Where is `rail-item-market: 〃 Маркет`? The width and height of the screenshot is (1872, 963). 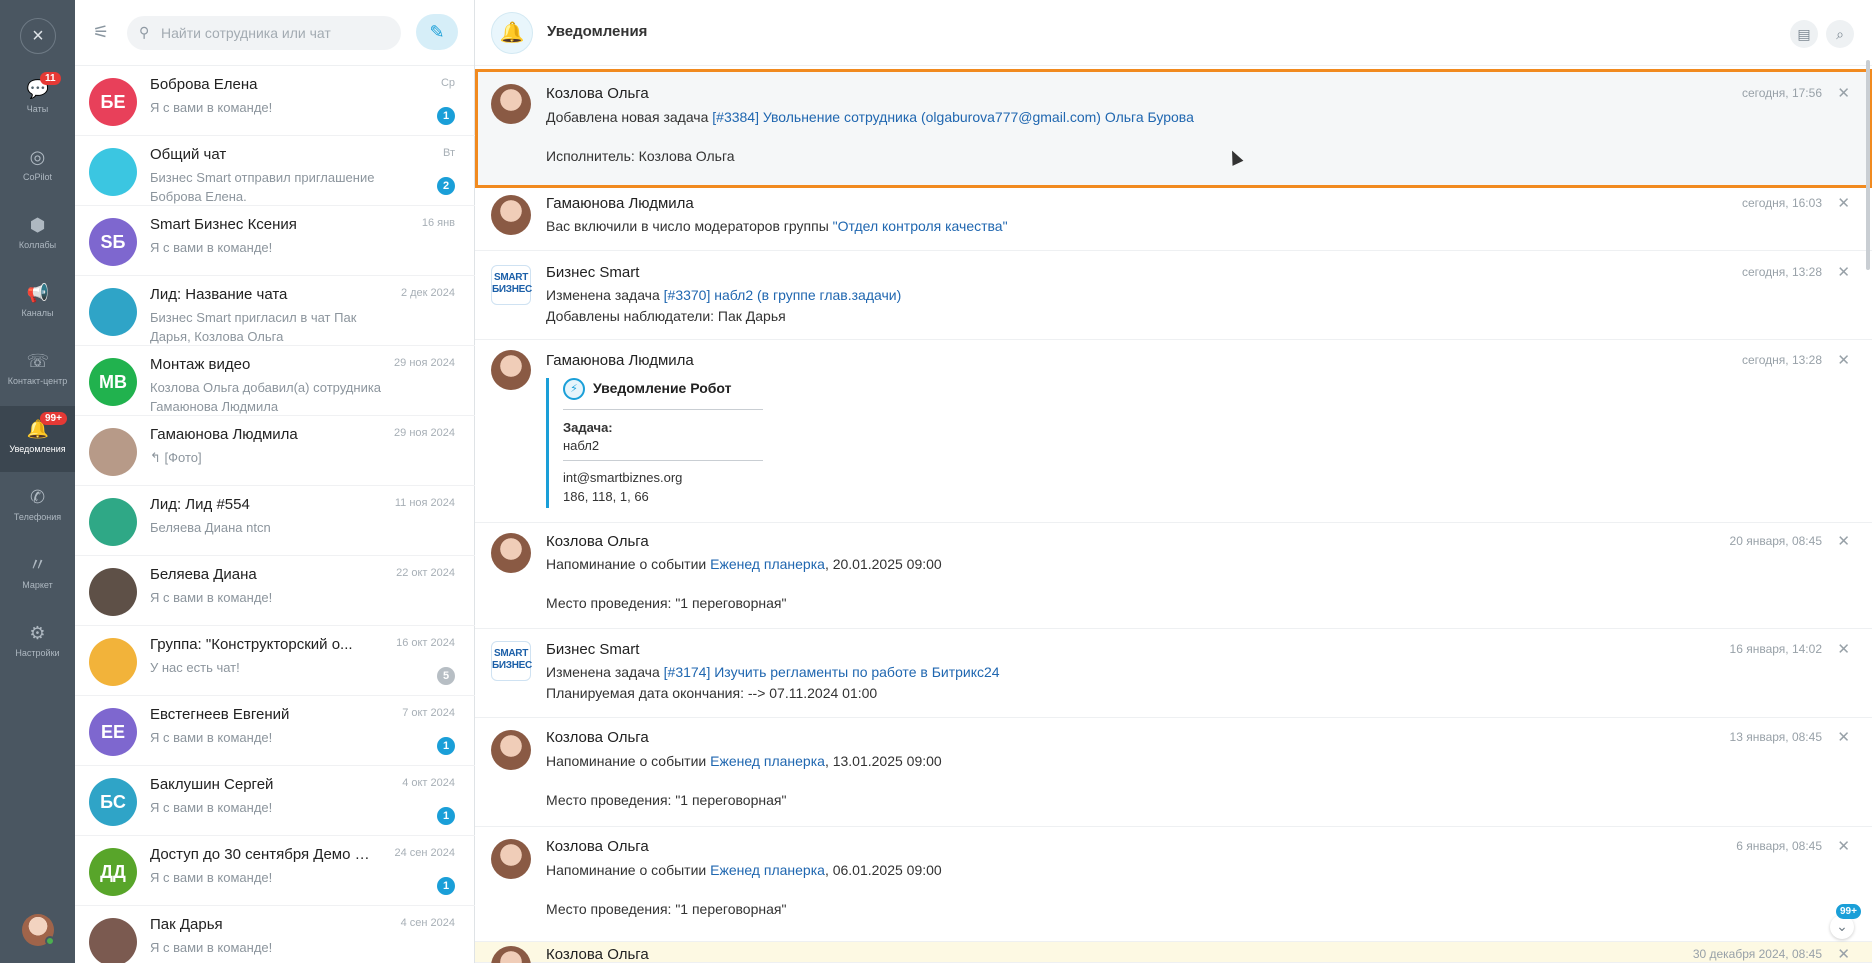 rail-item-market: 〃 Маркет is located at coordinates (37, 575).